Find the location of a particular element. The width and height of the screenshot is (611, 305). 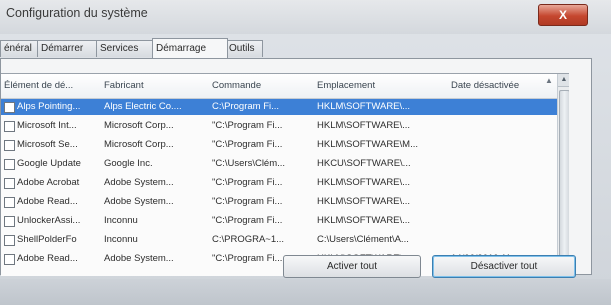

enable-all-button: Activer tout is located at coordinates (352, 266).